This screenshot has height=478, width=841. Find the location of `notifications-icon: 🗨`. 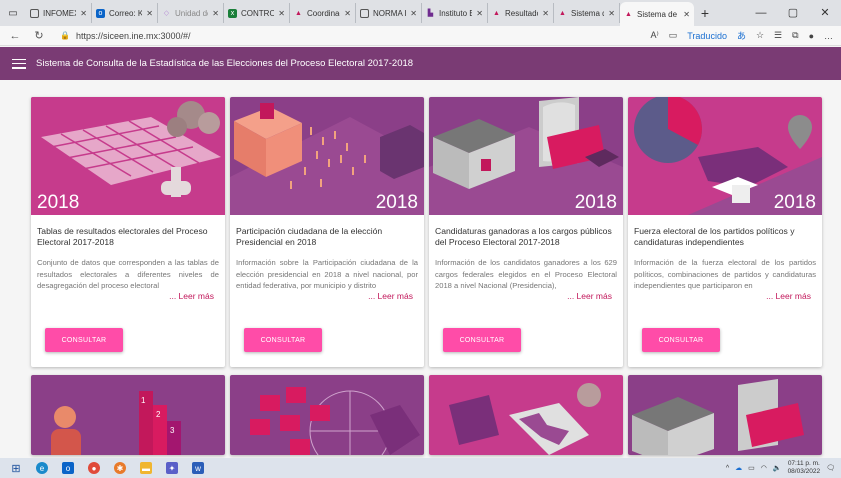

notifications-icon: 🗨 is located at coordinates (830, 468).